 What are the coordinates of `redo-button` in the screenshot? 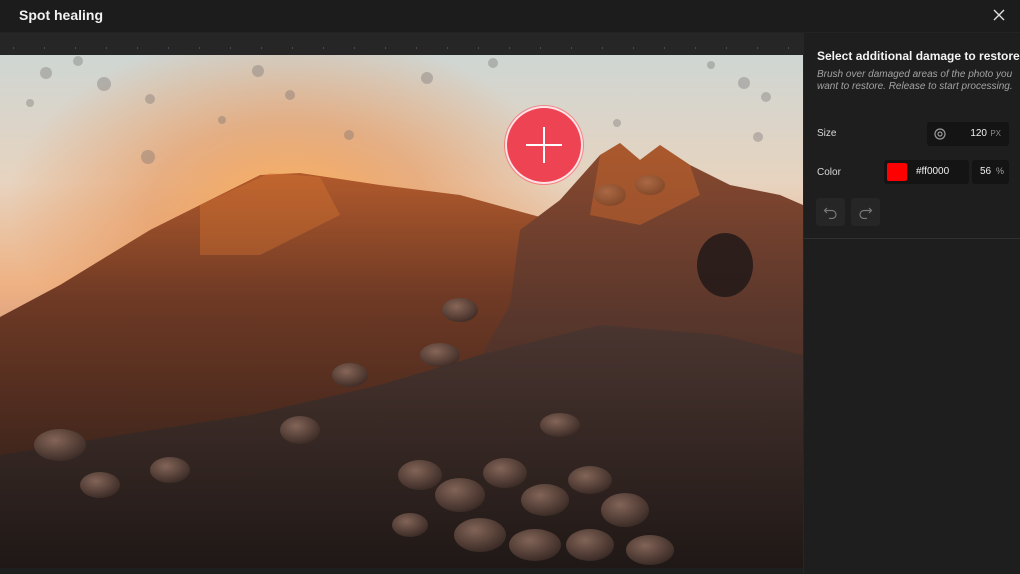 It's located at (865, 212).